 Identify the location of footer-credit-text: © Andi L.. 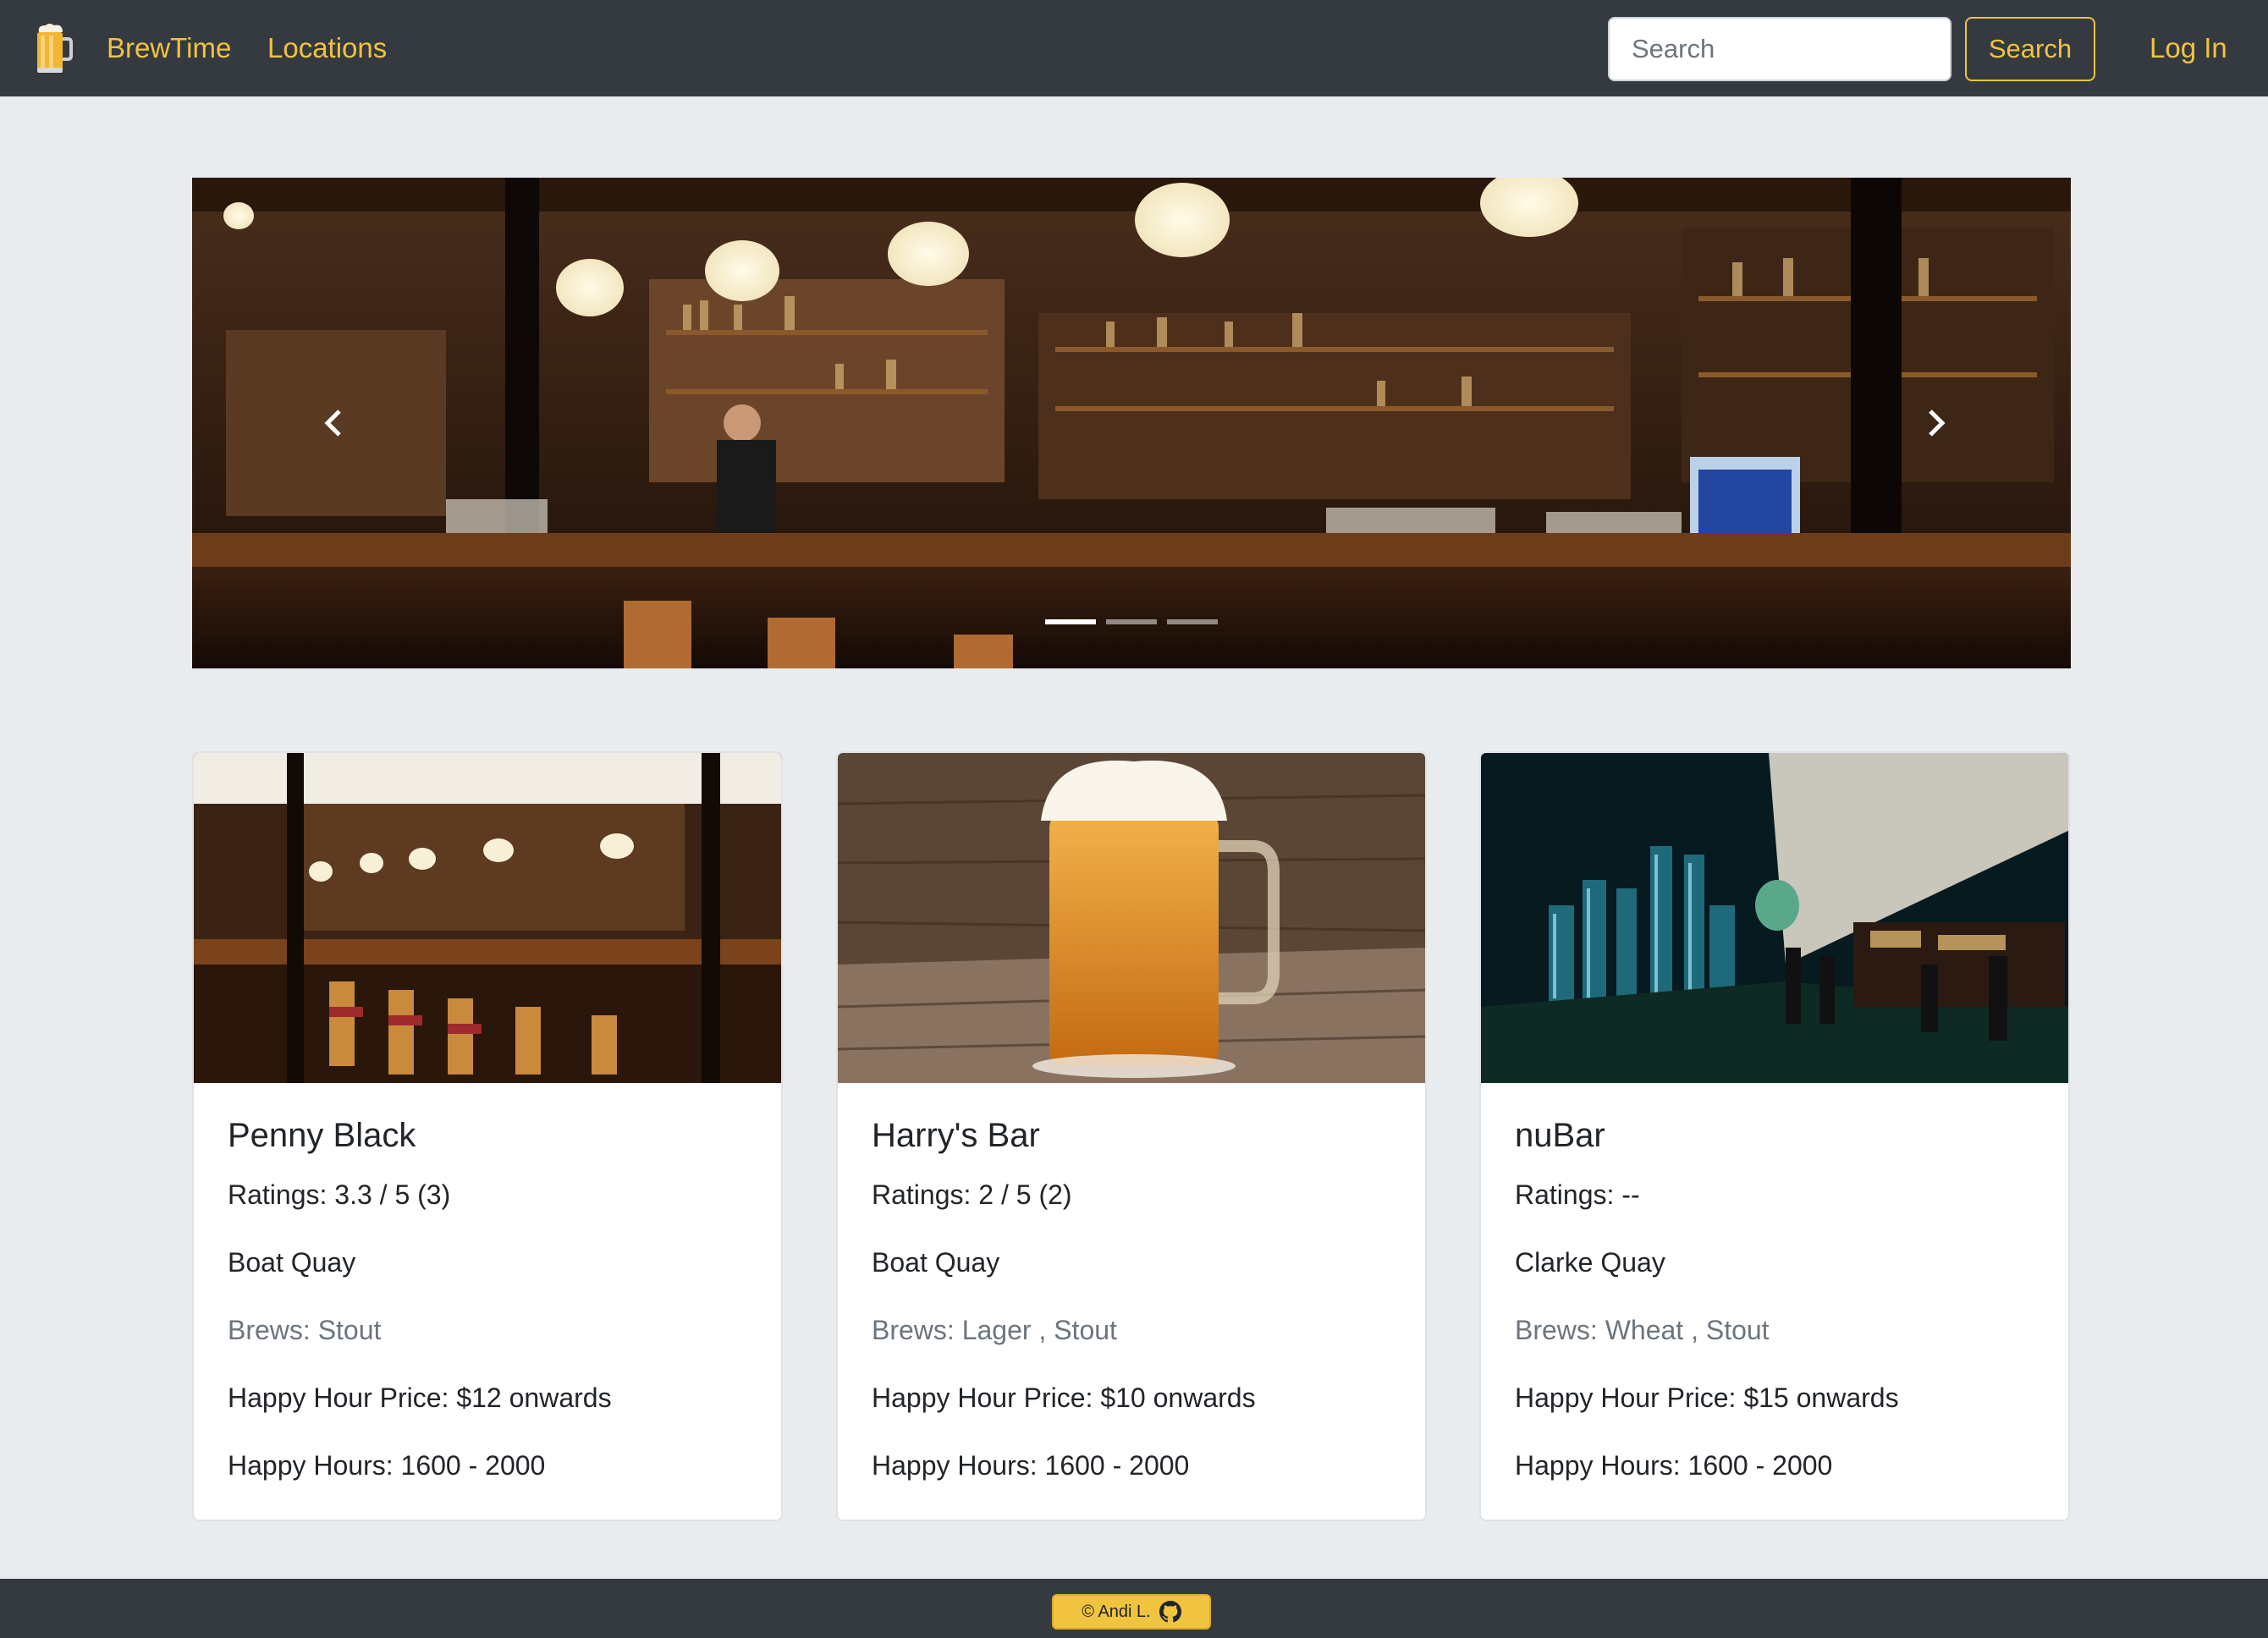
(1116, 1611).